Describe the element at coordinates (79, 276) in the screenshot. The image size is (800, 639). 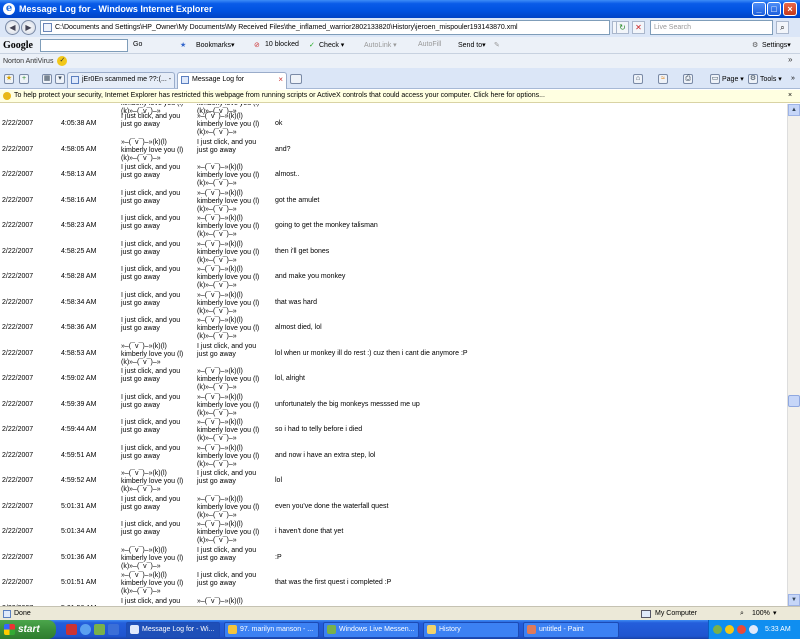
I see `log-time: 4:58:28 AM` at that location.